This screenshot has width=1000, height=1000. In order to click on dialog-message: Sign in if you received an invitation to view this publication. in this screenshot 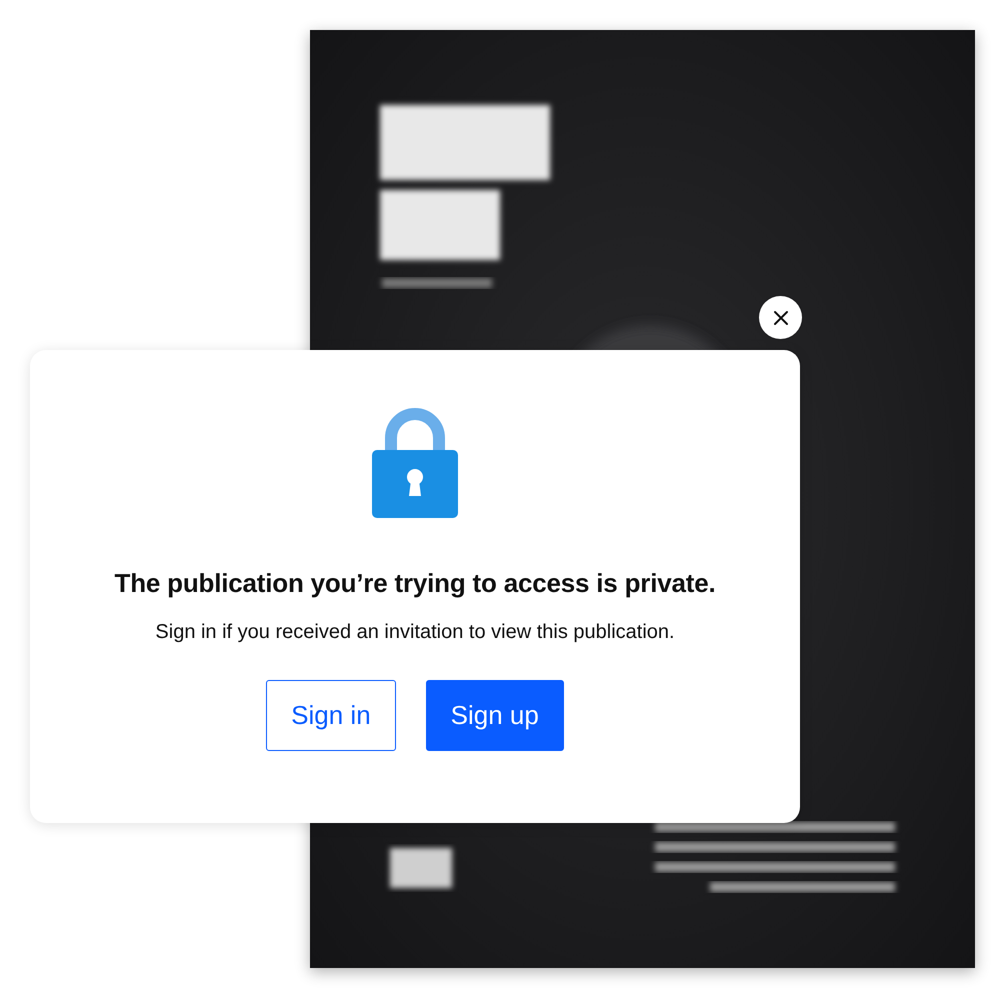, I will do `click(415, 632)`.